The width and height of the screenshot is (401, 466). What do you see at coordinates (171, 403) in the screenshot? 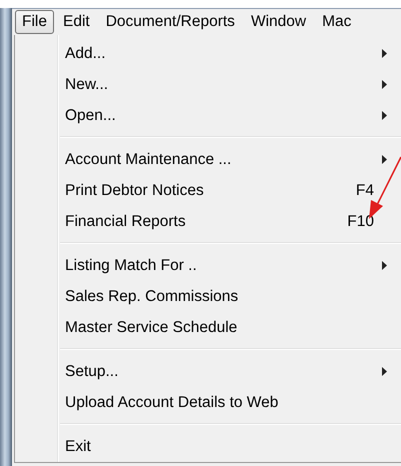
I see `menu-item: Upload Account Details to Web` at bounding box center [171, 403].